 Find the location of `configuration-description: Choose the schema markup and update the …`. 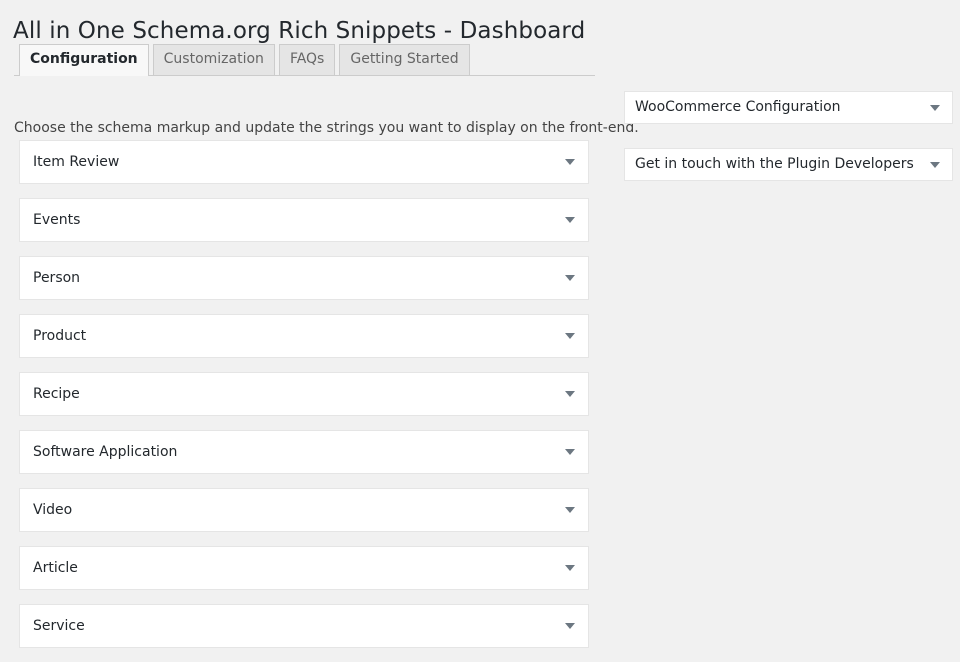

configuration-description: Choose the schema markup and update the … is located at coordinates (326, 128).